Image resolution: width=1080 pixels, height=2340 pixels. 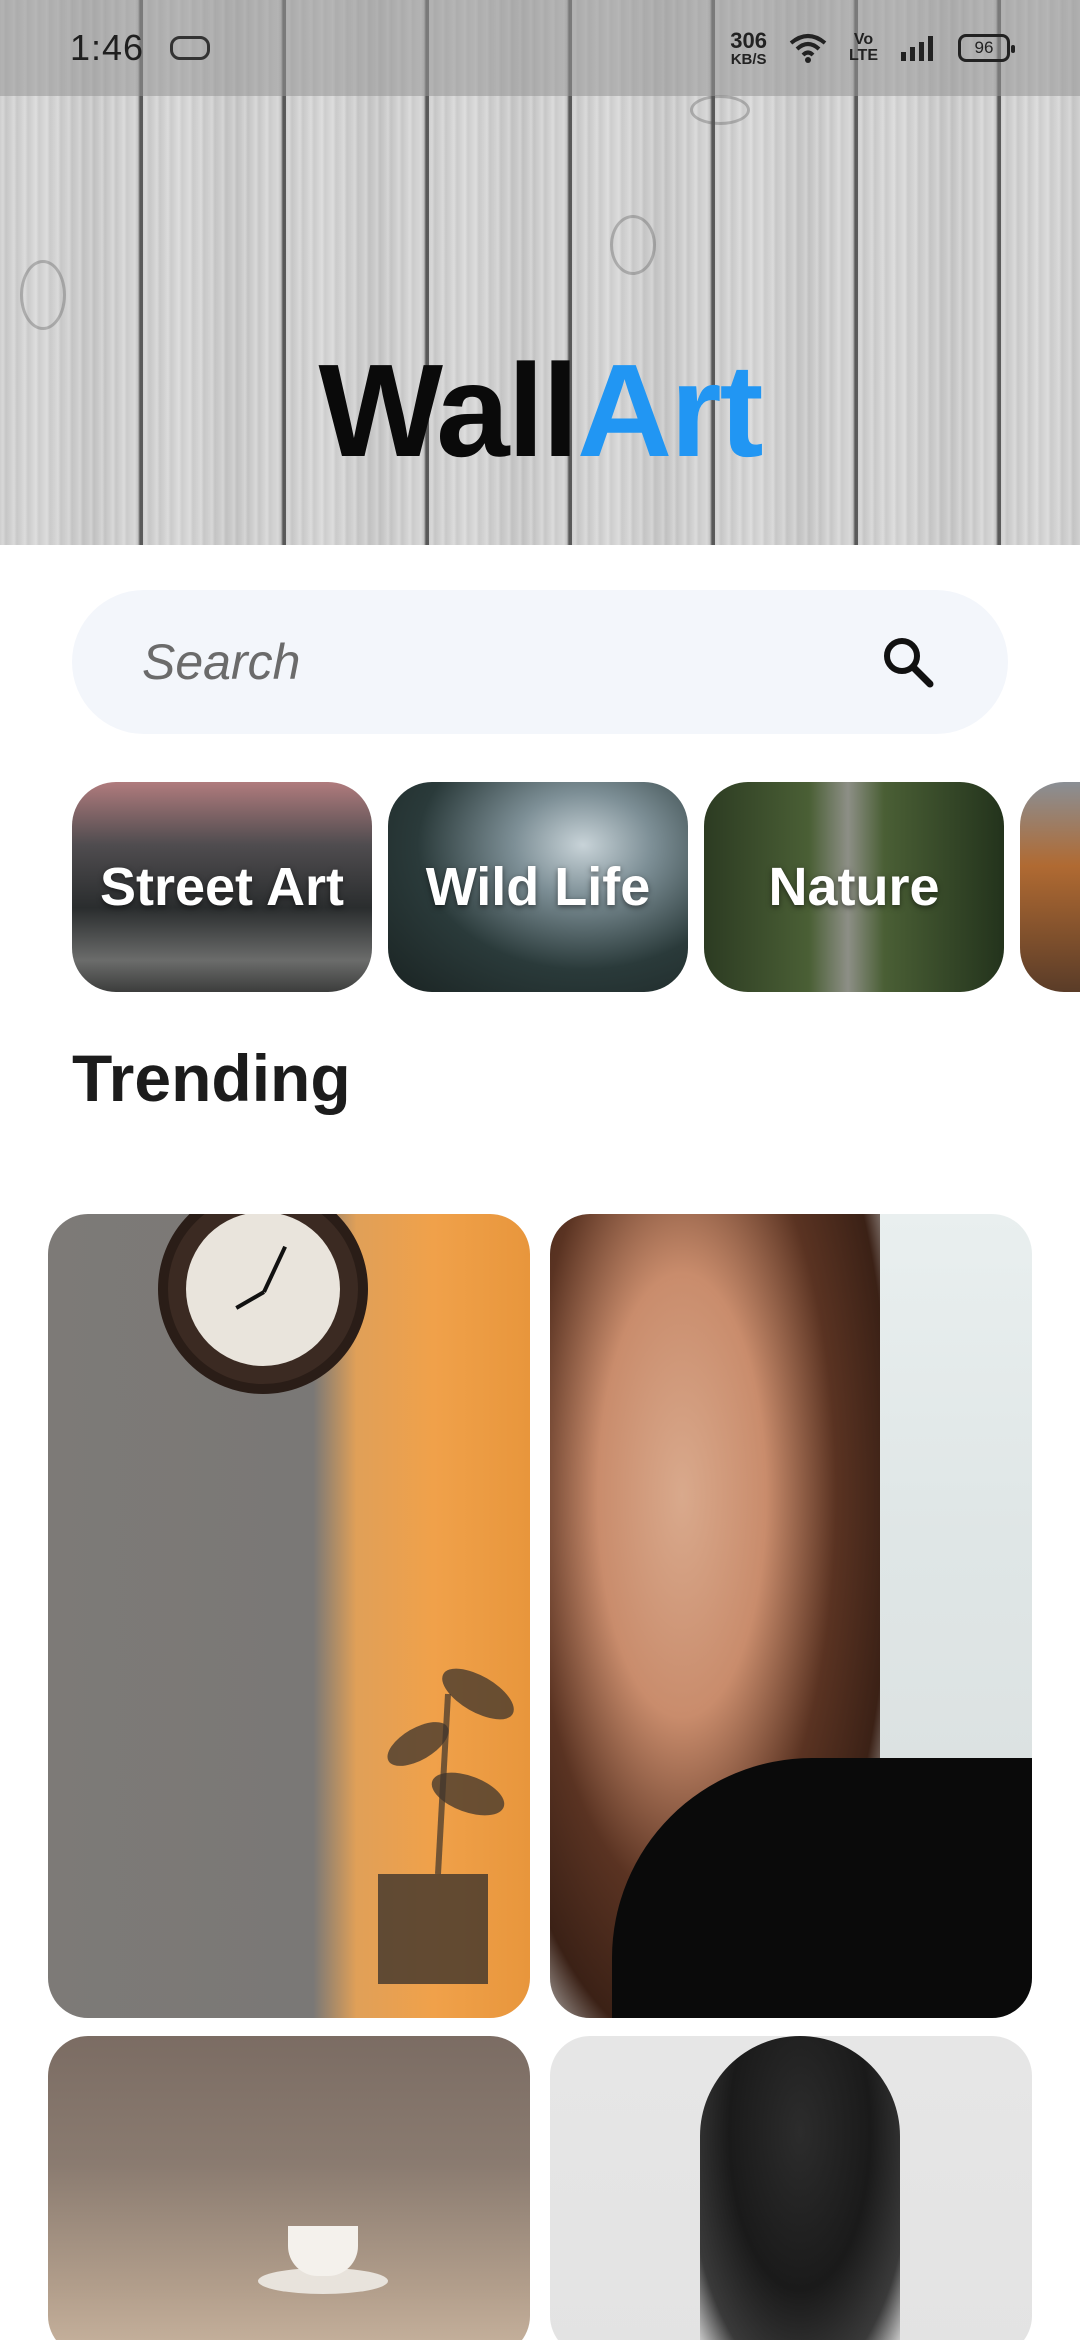 I want to click on category-list: Street Art Wild Life Nature, so click(x=576, y=887).